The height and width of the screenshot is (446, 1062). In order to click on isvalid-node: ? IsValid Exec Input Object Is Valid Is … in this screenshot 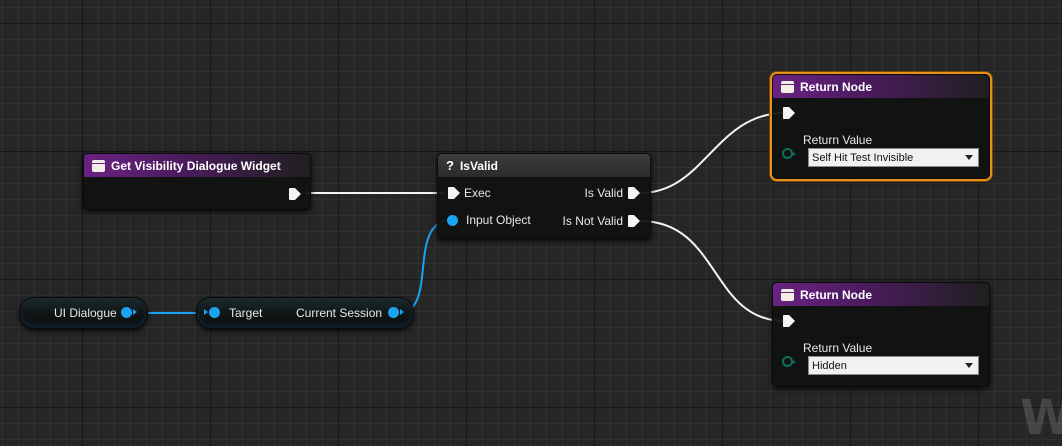, I will do `click(544, 196)`.